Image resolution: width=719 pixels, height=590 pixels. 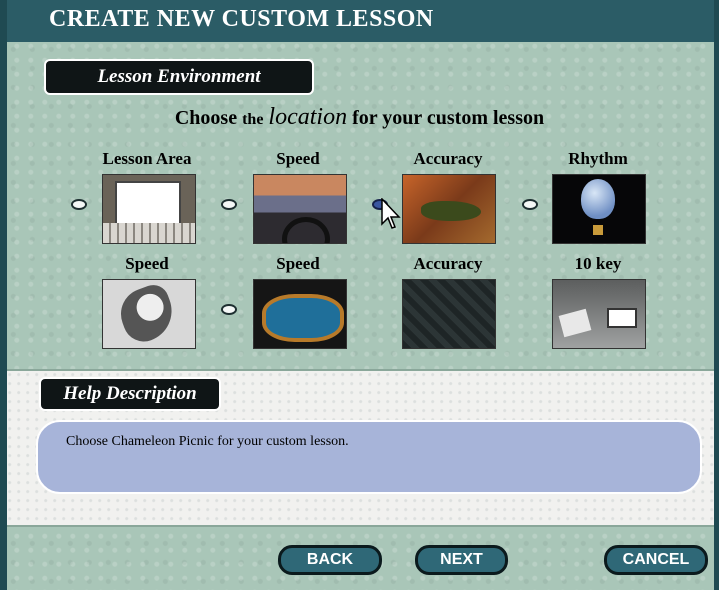 What do you see at coordinates (716, 295) in the screenshot?
I see `window-border-right` at bounding box center [716, 295].